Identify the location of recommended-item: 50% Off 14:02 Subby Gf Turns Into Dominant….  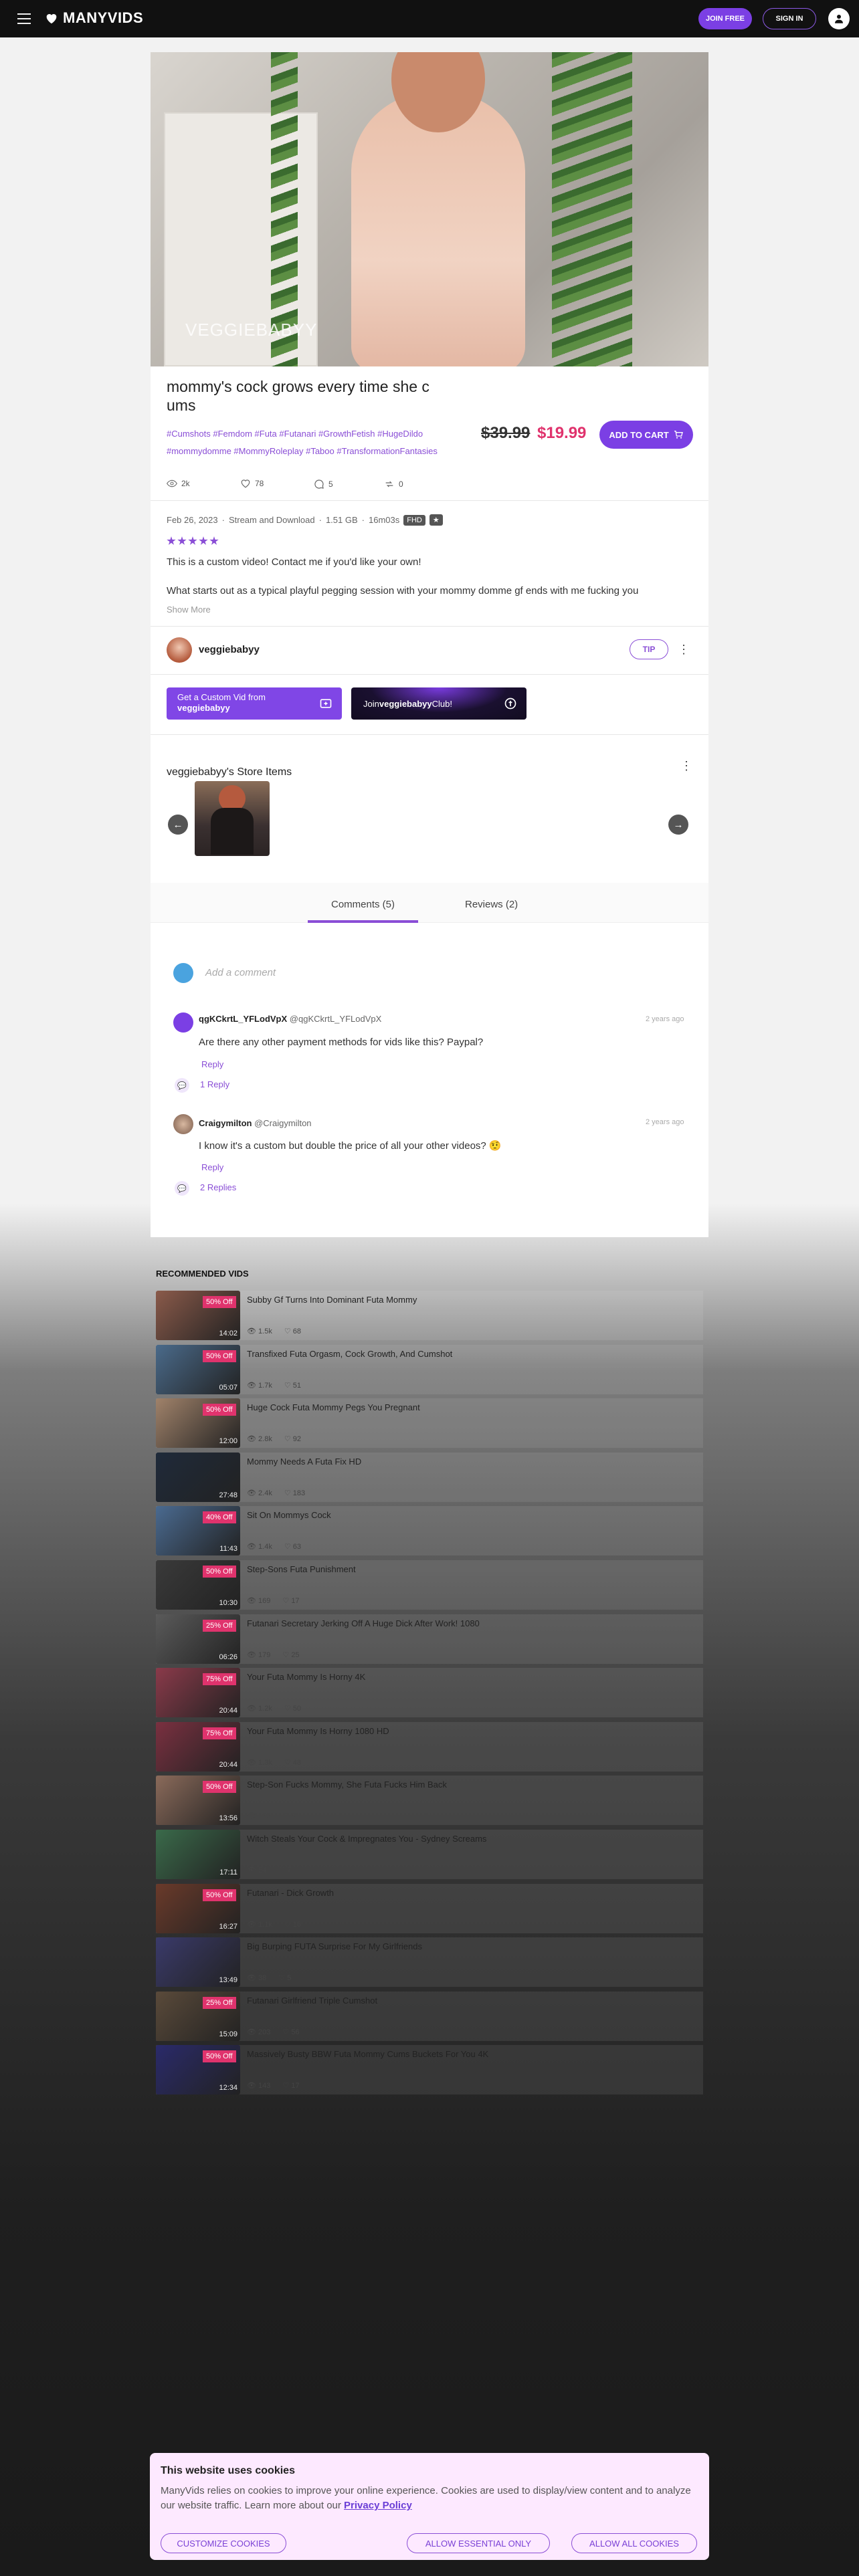
(429, 1315).